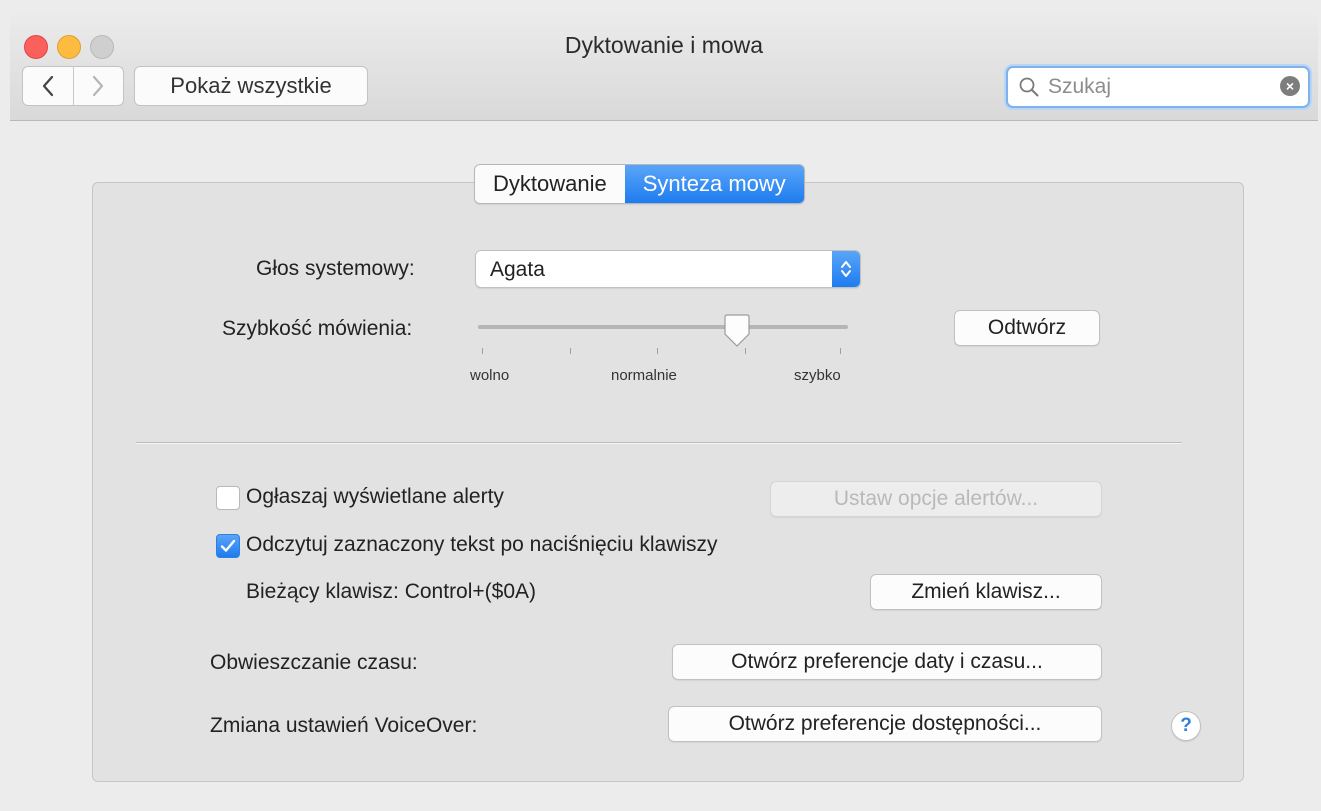 The image size is (1321, 811). What do you see at coordinates (314, 662) in the screenshot?
I see `time-announcement-label: Obwieszczanie czasu:` at bounding box center [314, 662].